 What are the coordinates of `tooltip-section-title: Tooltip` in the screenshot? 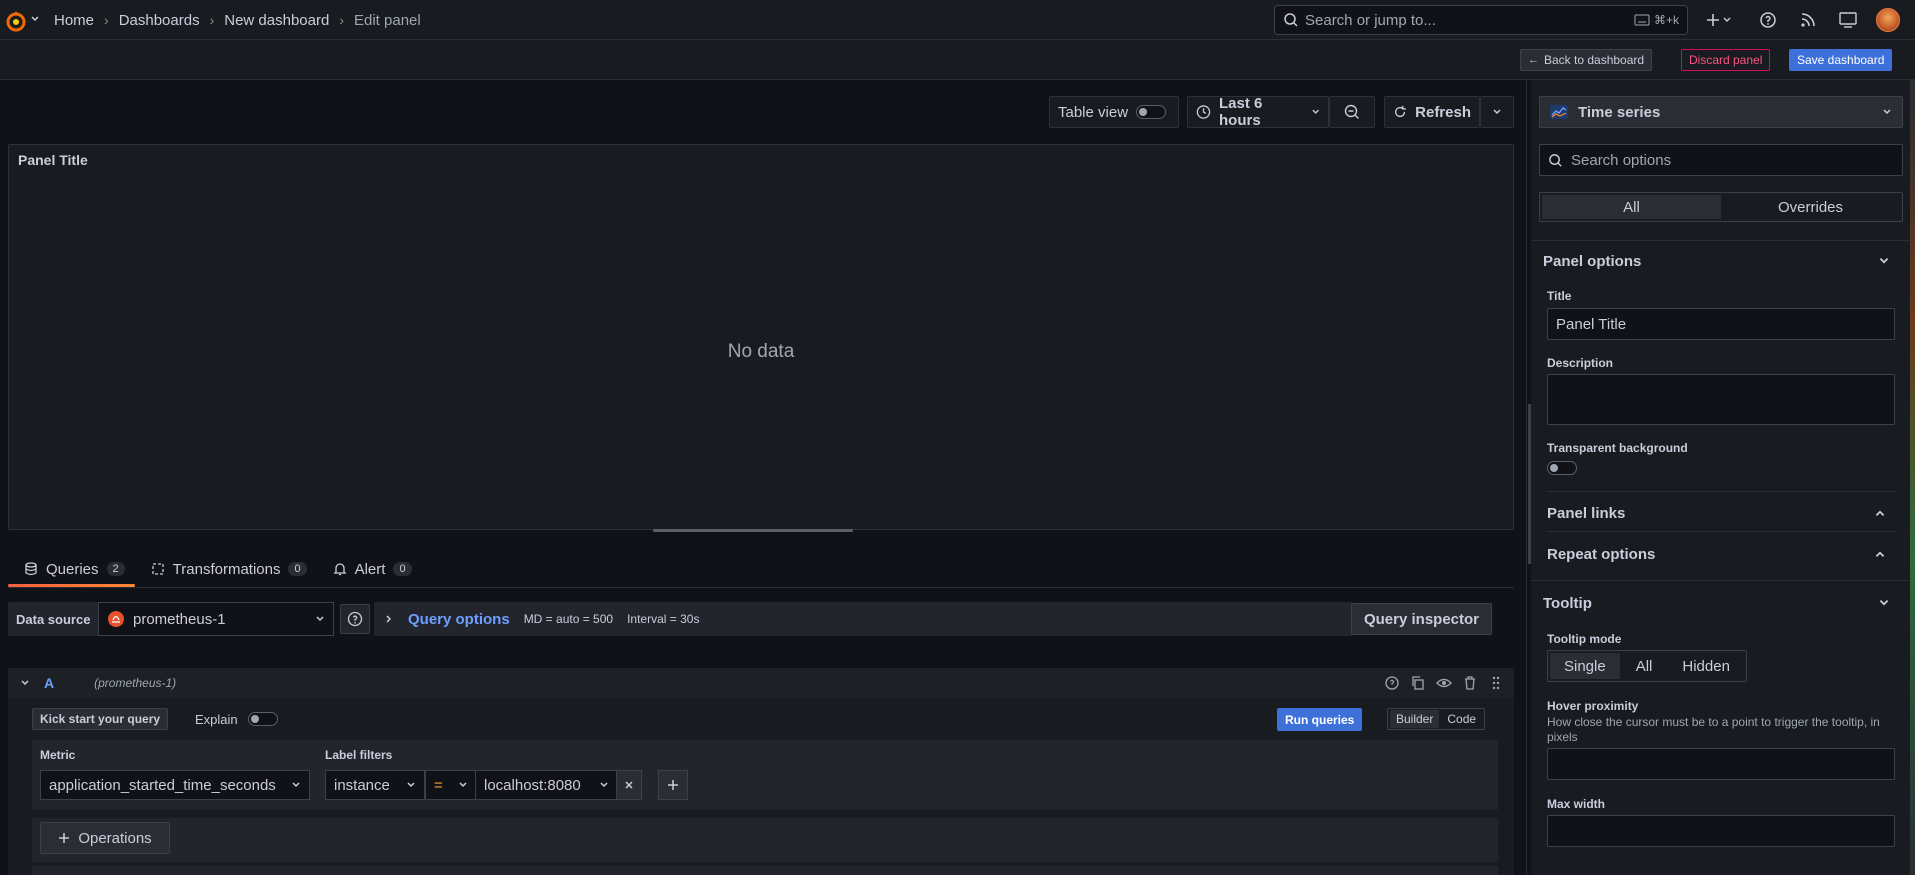 It's located at (1567, 603).